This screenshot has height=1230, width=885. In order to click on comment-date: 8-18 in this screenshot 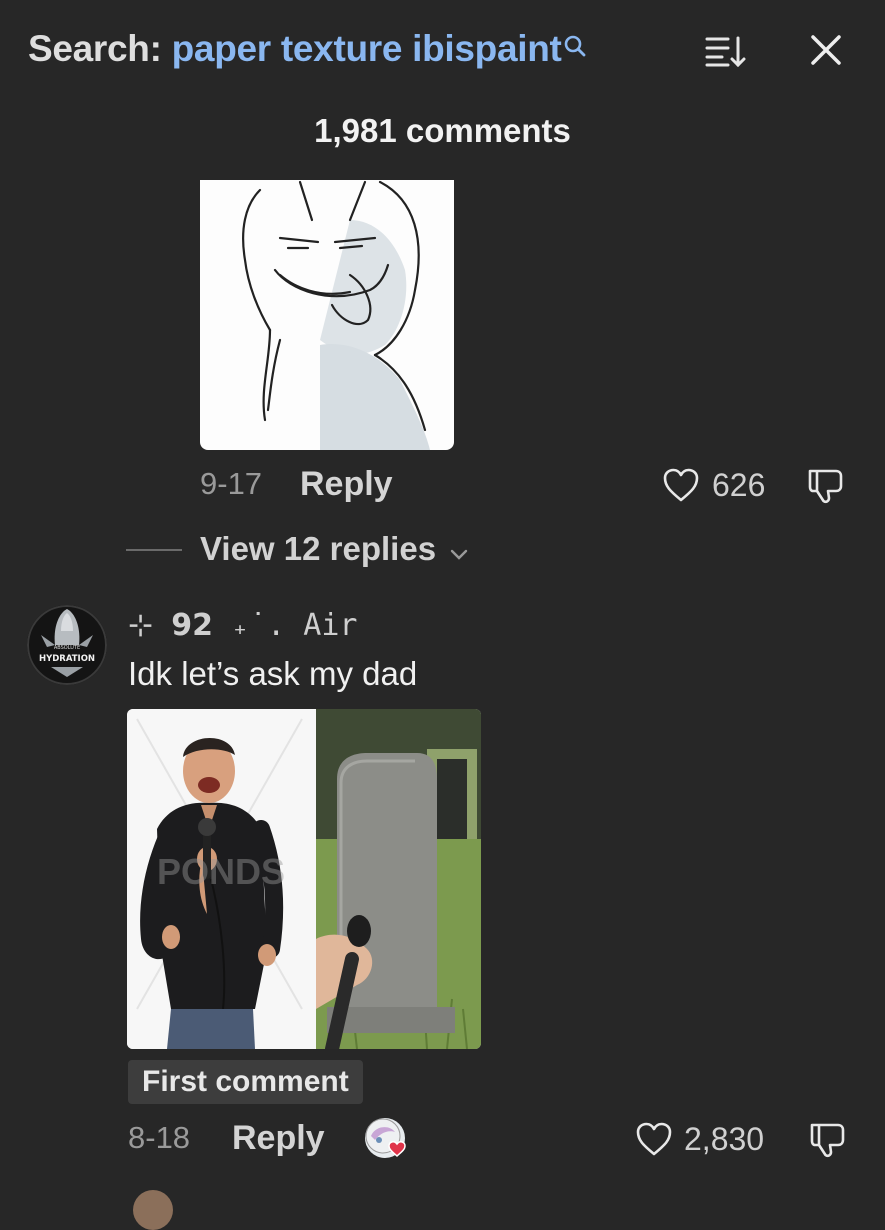, I will do `click(159, 1137)`.